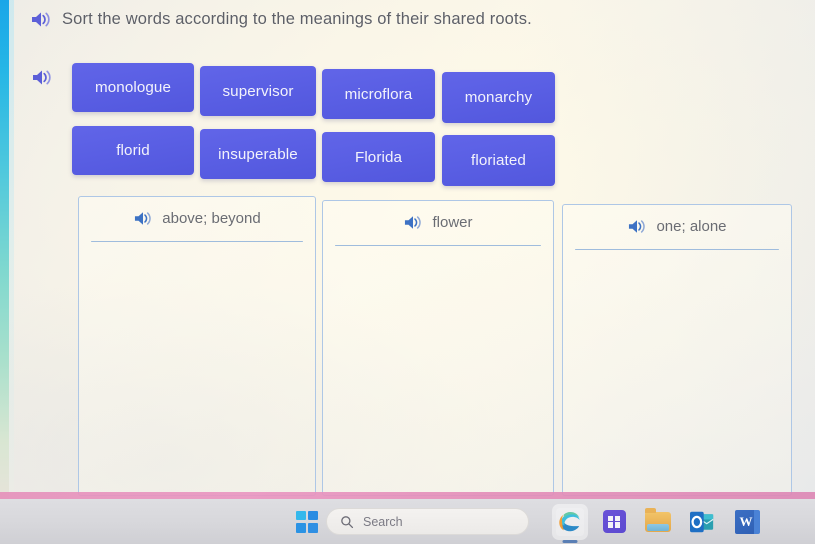  I want to click on word-glyph: W, so click(747, 521).